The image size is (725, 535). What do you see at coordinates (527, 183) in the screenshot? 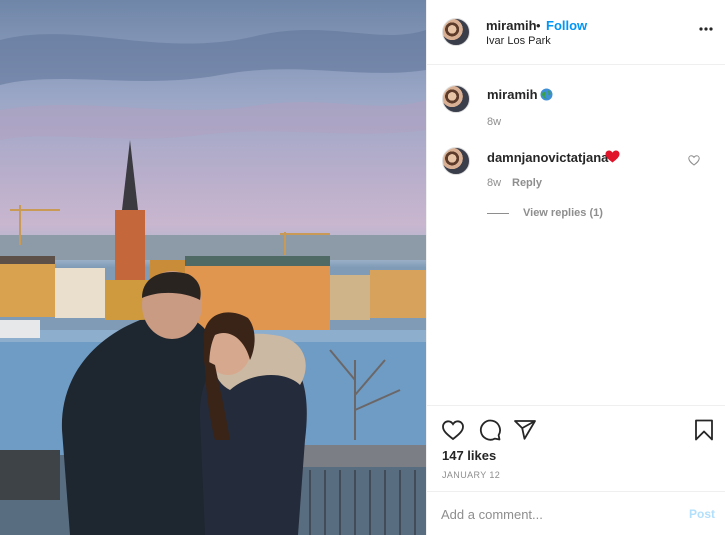
I see `reply-button: Reply` at bounding box center [527, 183].